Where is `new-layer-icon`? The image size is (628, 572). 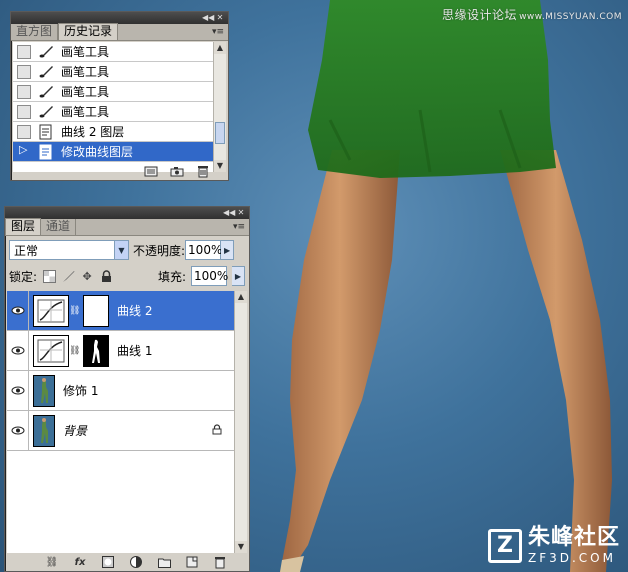 new-layer-icon is located at coordinates (192, 562).